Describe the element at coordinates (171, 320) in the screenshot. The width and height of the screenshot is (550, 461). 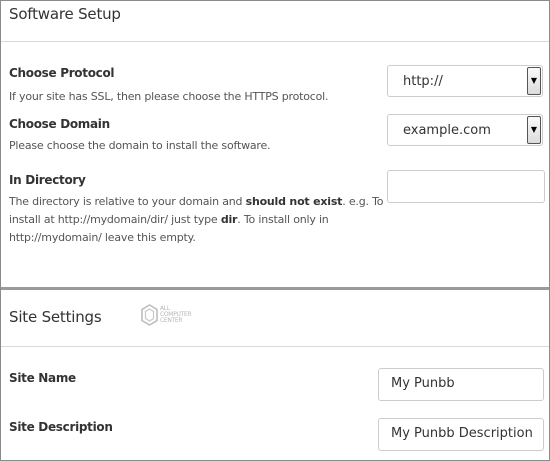
I see `logo-text: CENTER` at that location.